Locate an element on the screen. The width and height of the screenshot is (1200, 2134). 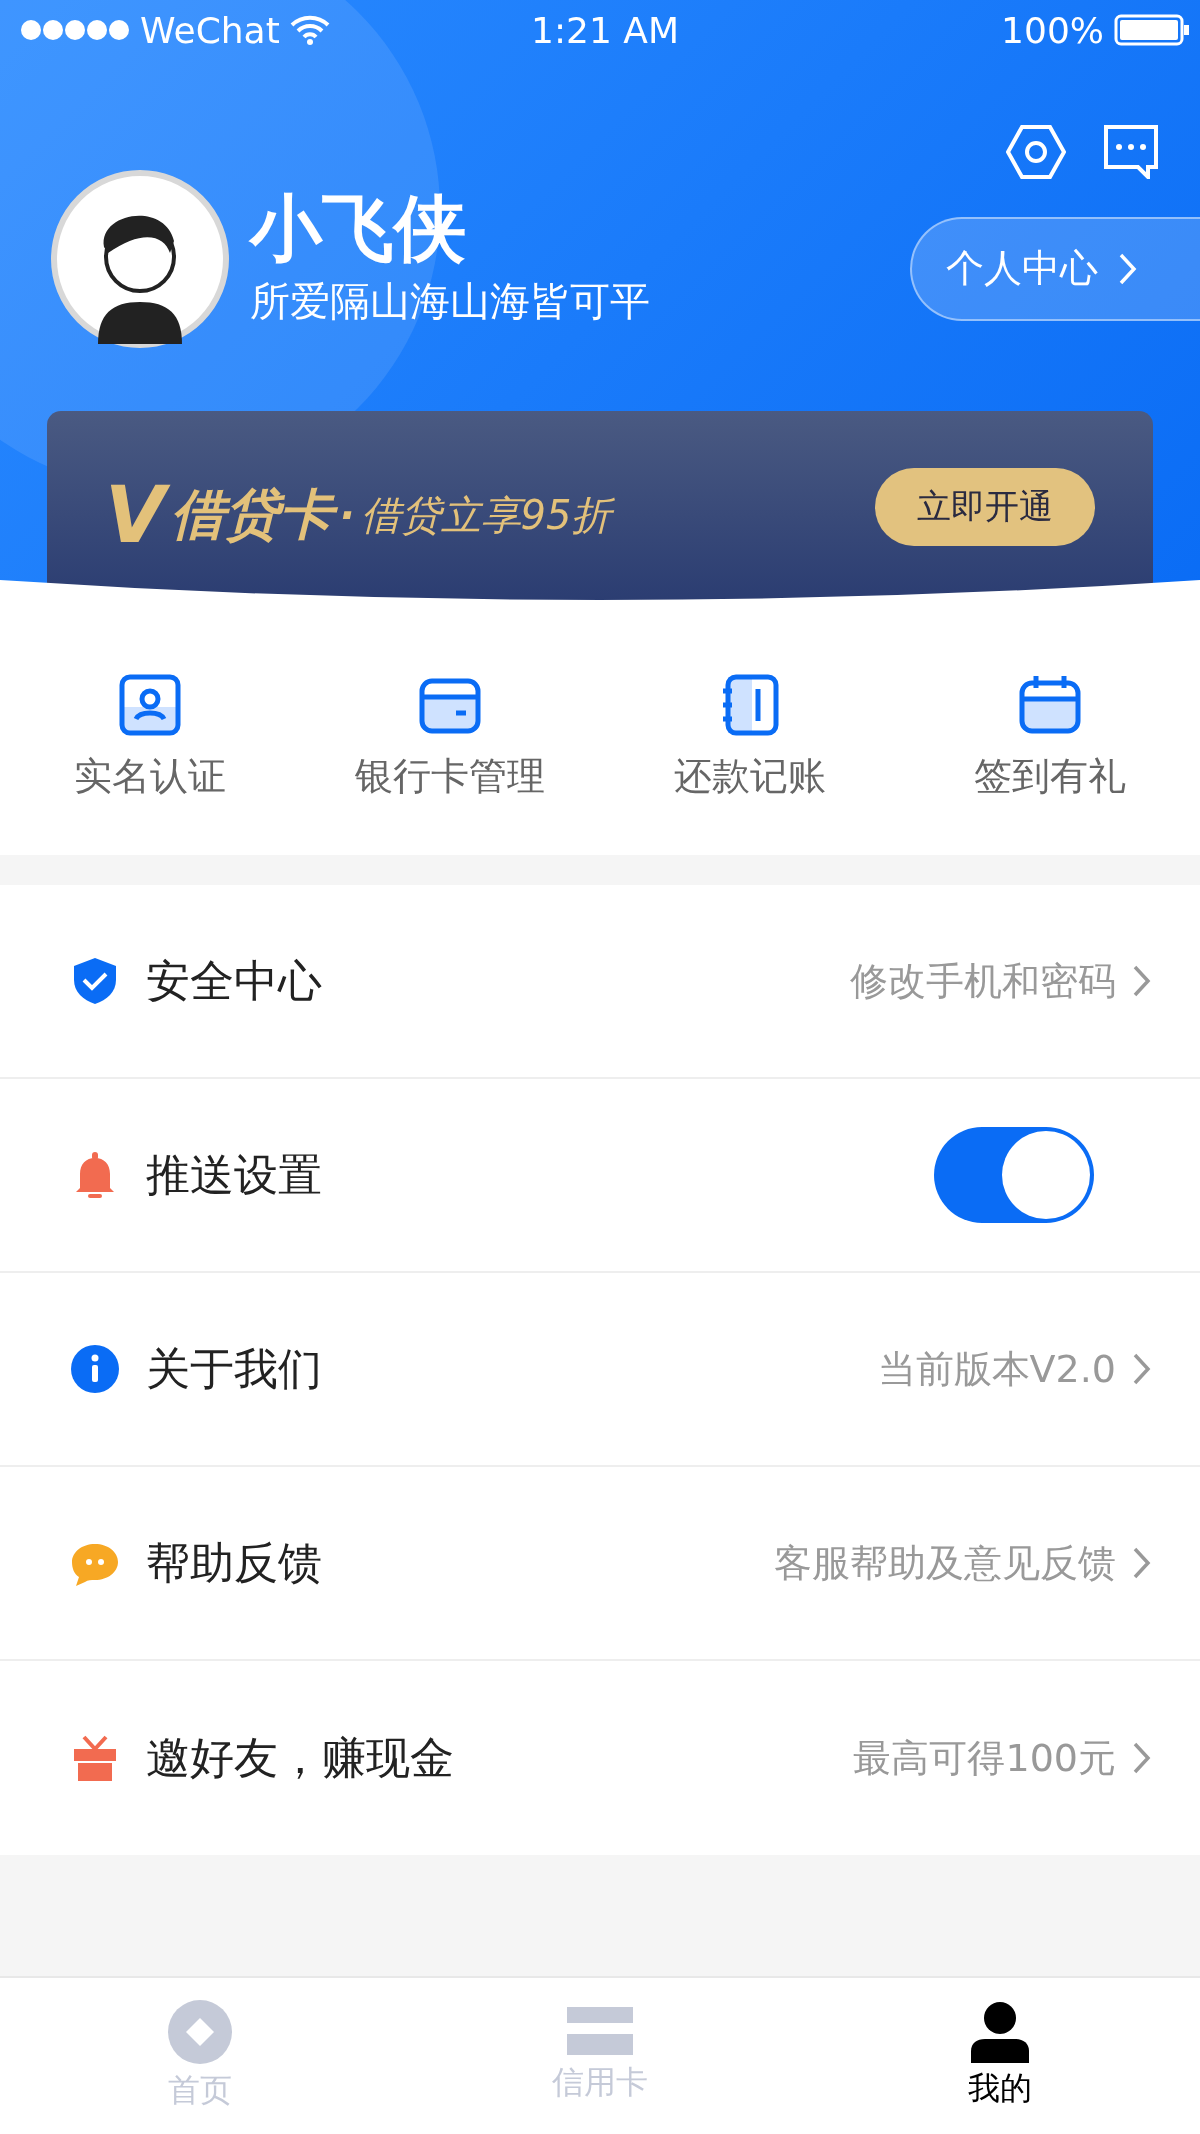
shortcut-label: 实名认证 is located at coordinates (150, 776).